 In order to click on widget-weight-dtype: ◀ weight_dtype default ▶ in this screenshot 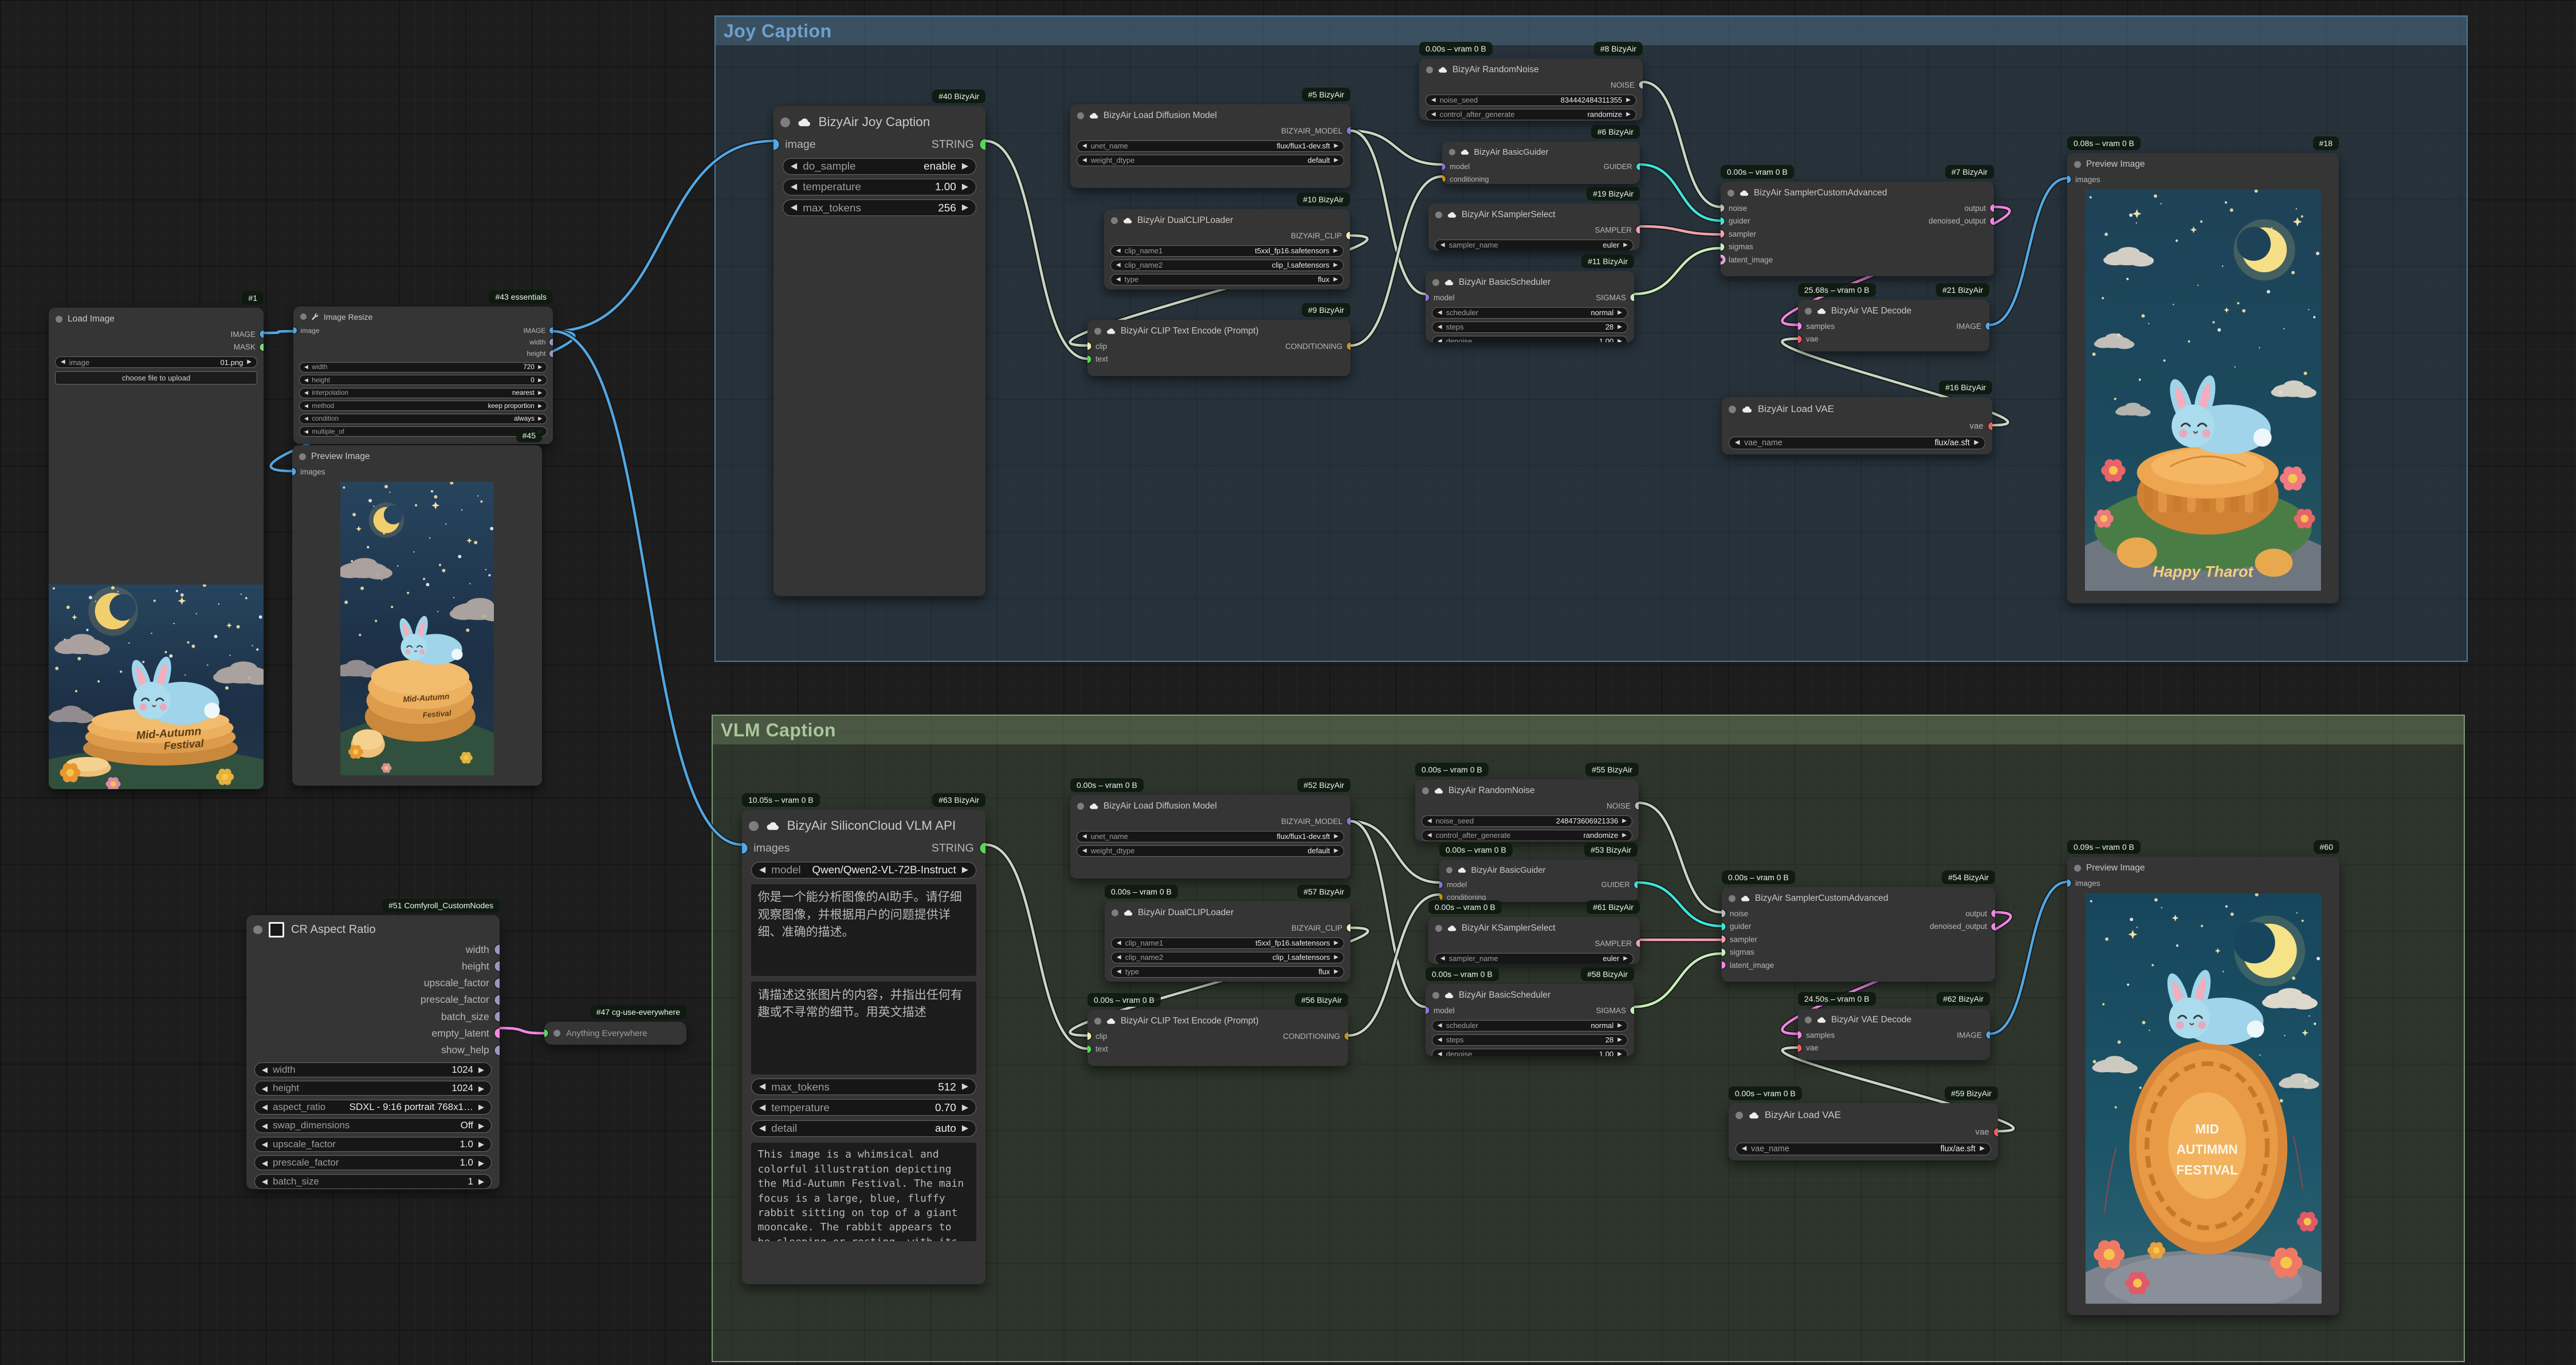, I will do `click(1211, 160)`.